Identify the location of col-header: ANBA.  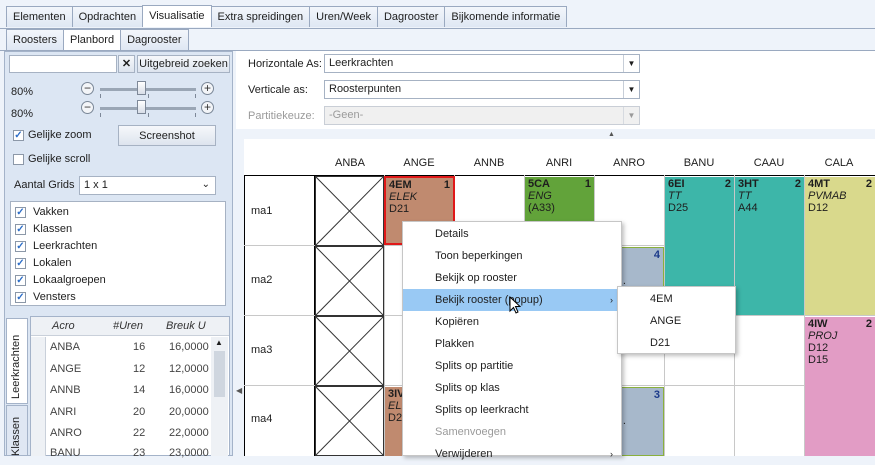
(350, 163).